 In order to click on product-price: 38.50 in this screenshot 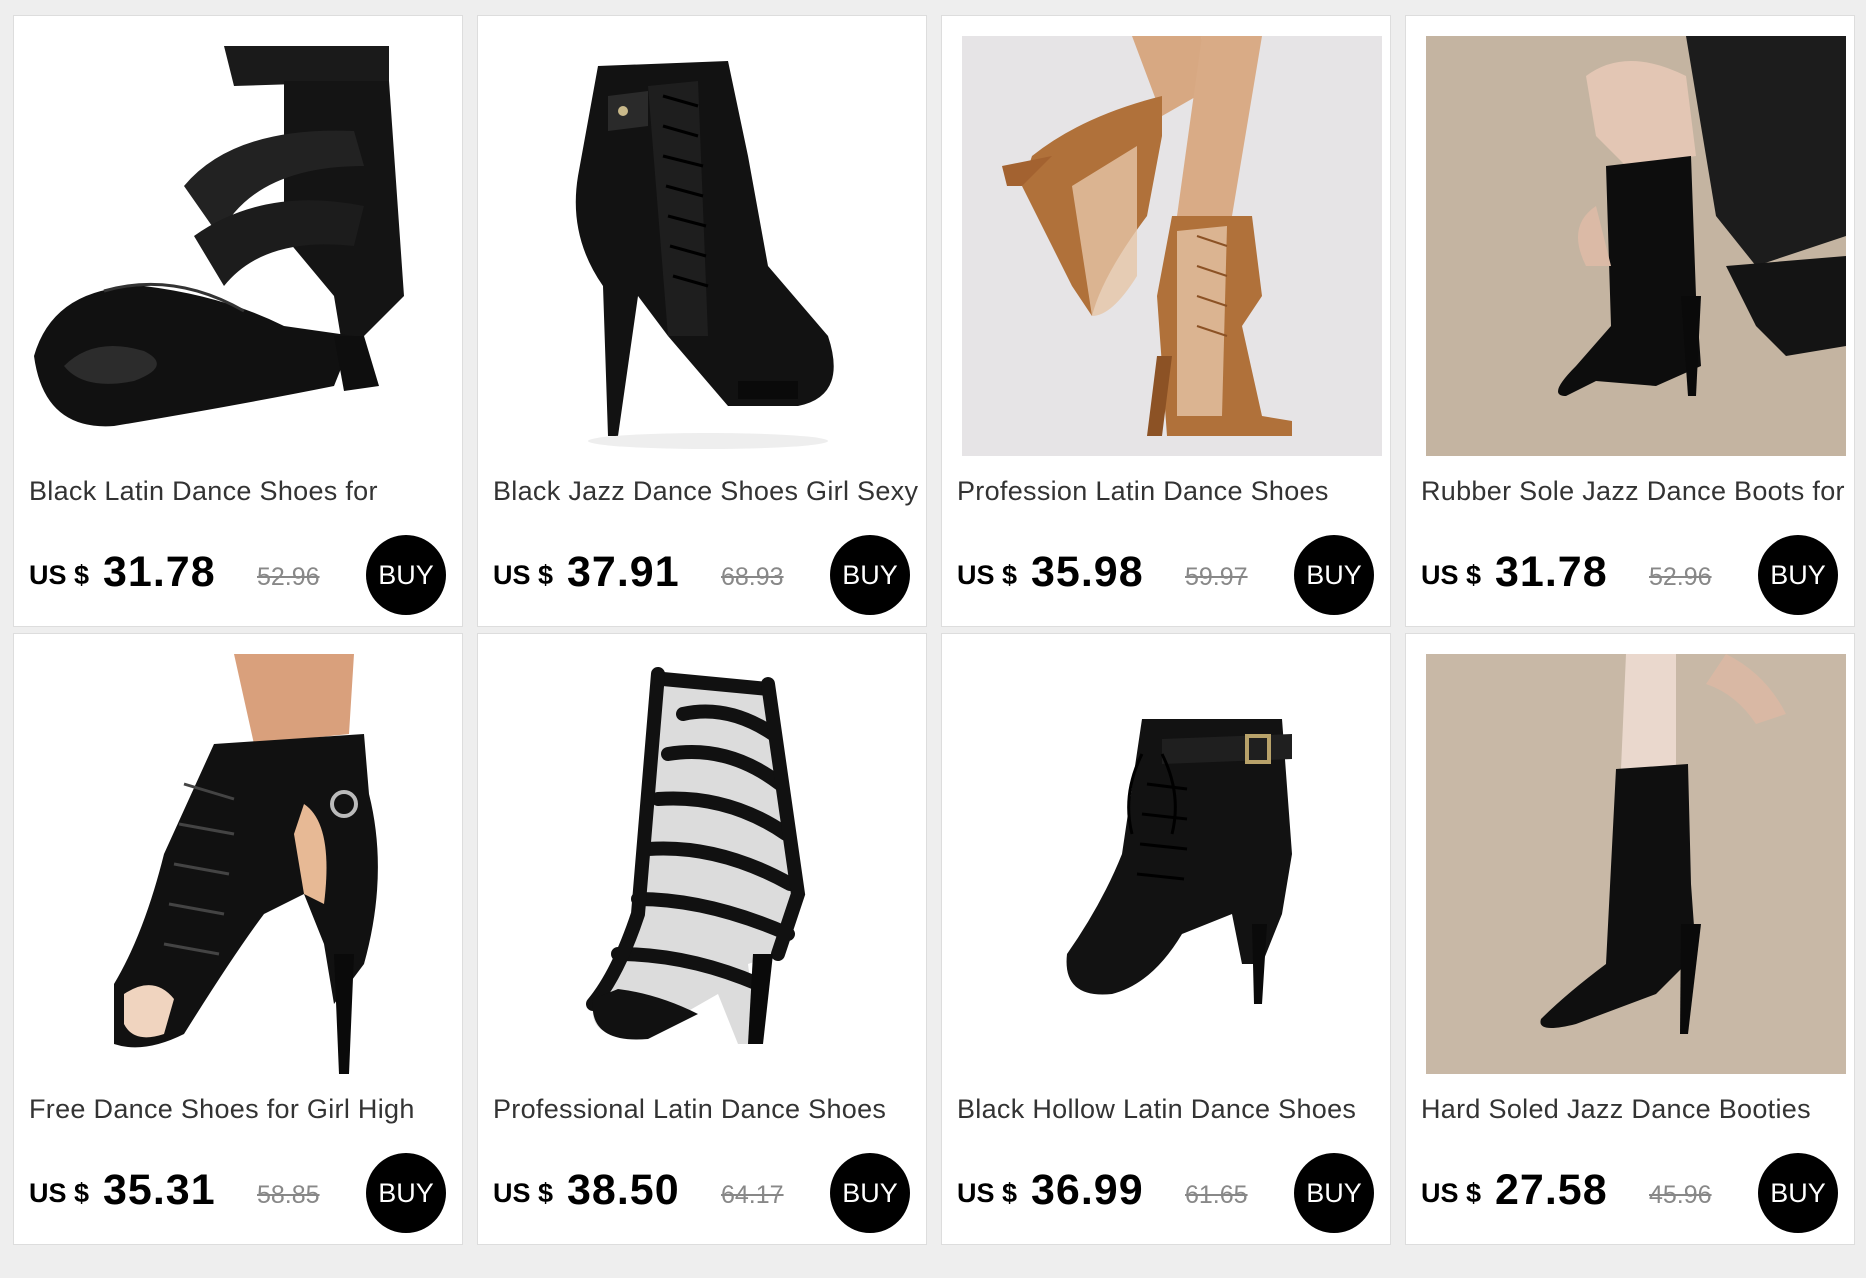, I will do `click(623, 1190)`.